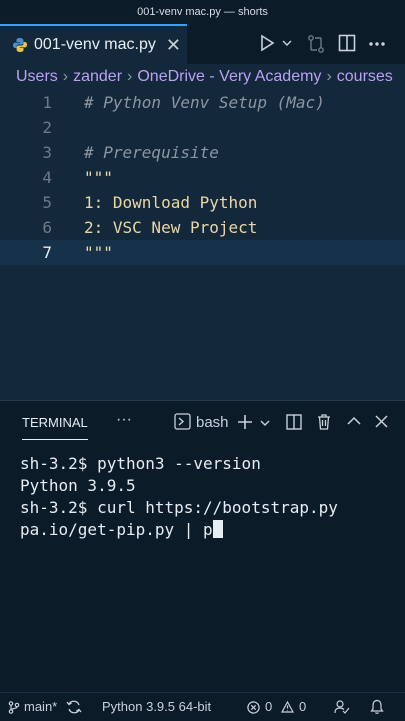 The height and width of the screenshot is (721, 405). I want to click on terminal-line: sh-3.2$ curl https://bootstrap.py, so click(179, 507).